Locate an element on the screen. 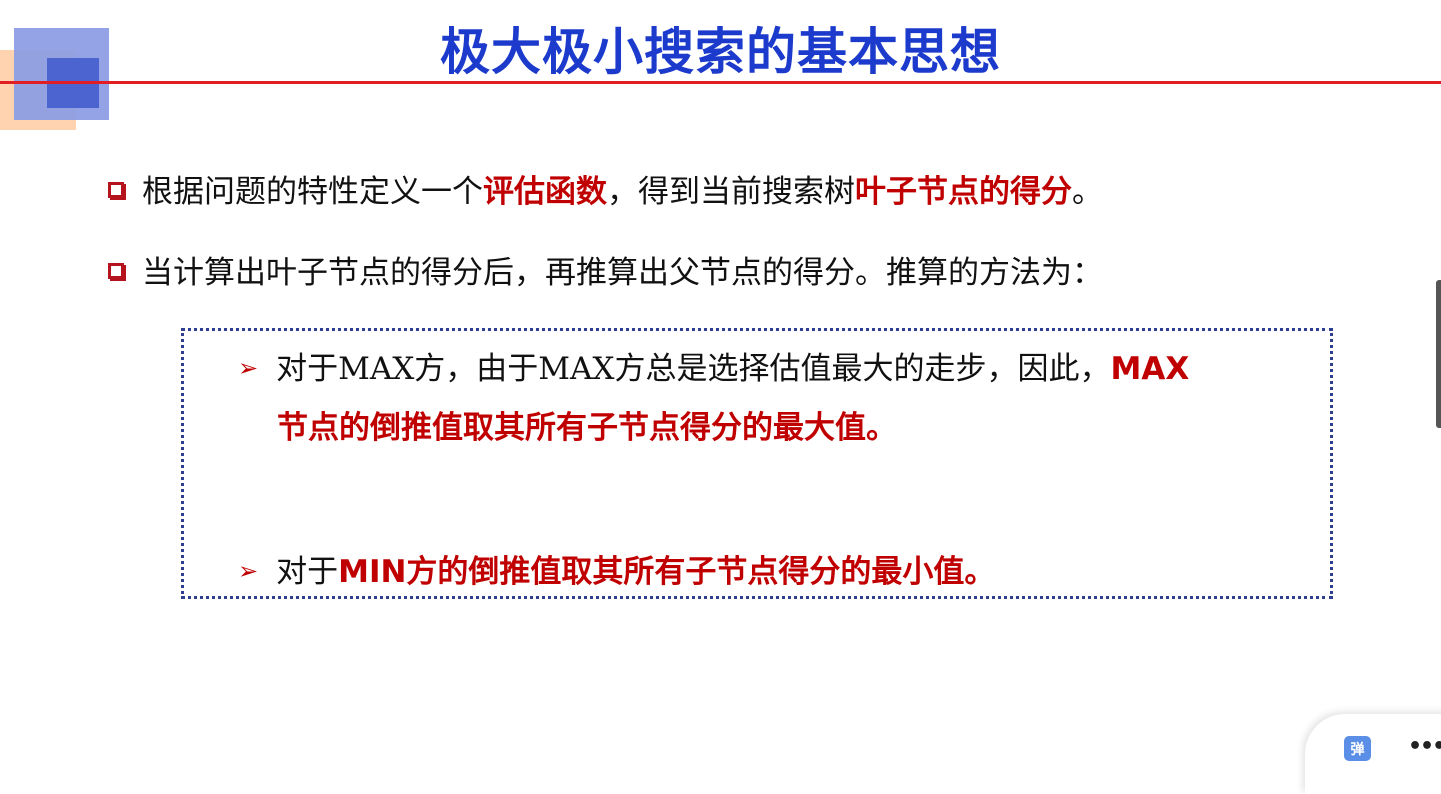  highlight-text: 叶子节点的得分 is located at coordinates (963, 192).